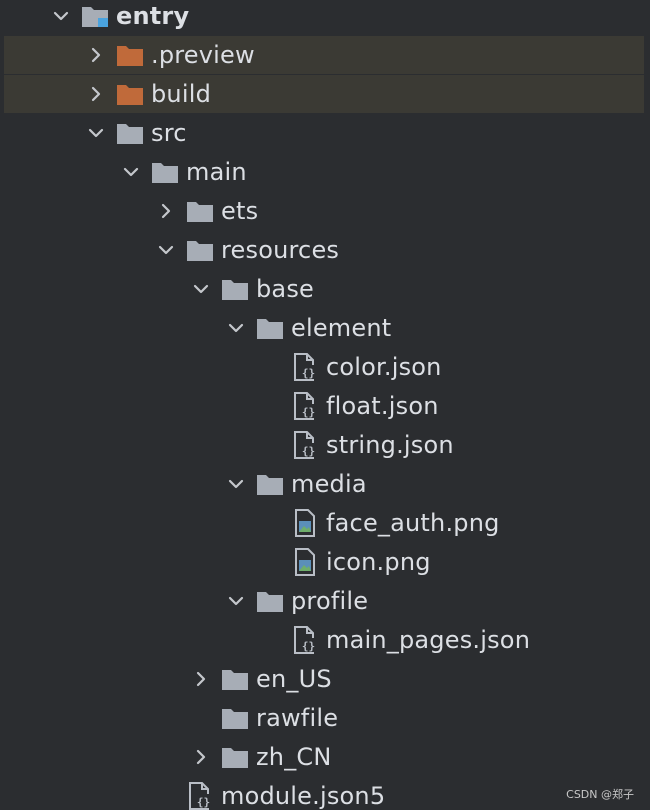 The height and width of the screenshot is (810, 650). What do you see at coordinates (325, 523) in the screenshot?
I see `tree-row: face_auth.png` at bounding box center [325, 523].